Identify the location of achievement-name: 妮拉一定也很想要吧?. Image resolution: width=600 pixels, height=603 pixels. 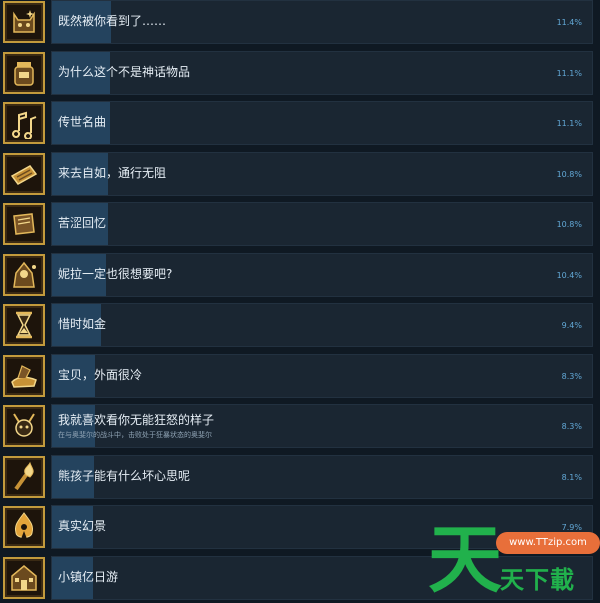
(115, 274).